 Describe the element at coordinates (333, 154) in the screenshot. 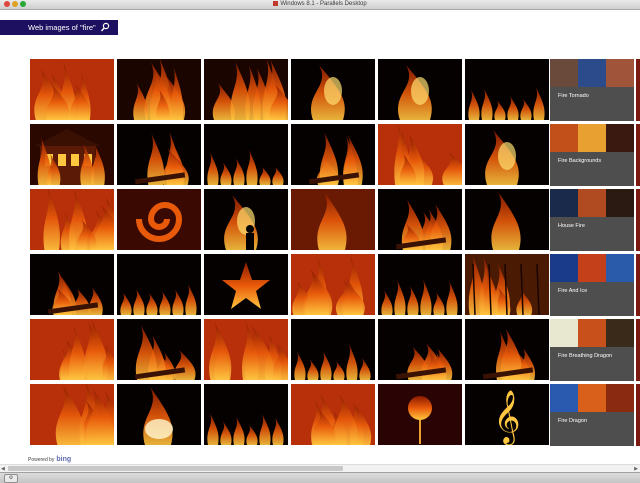

I see `image-result-logs` at that location.